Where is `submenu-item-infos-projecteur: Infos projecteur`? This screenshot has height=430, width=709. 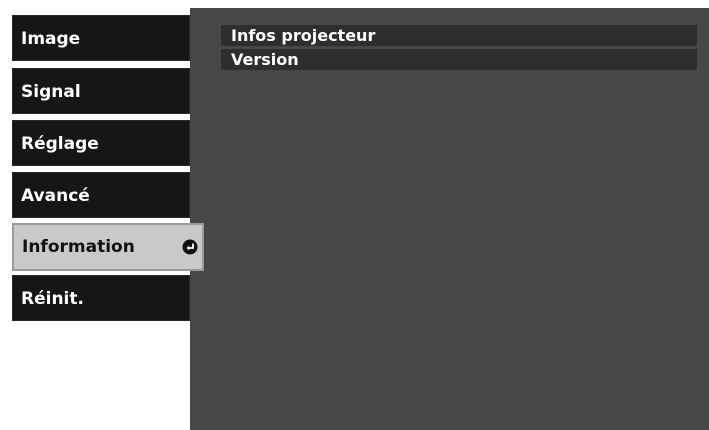 submenu-item-infos-projecteur: Infos projecteur is located at coordinates (459, 35).